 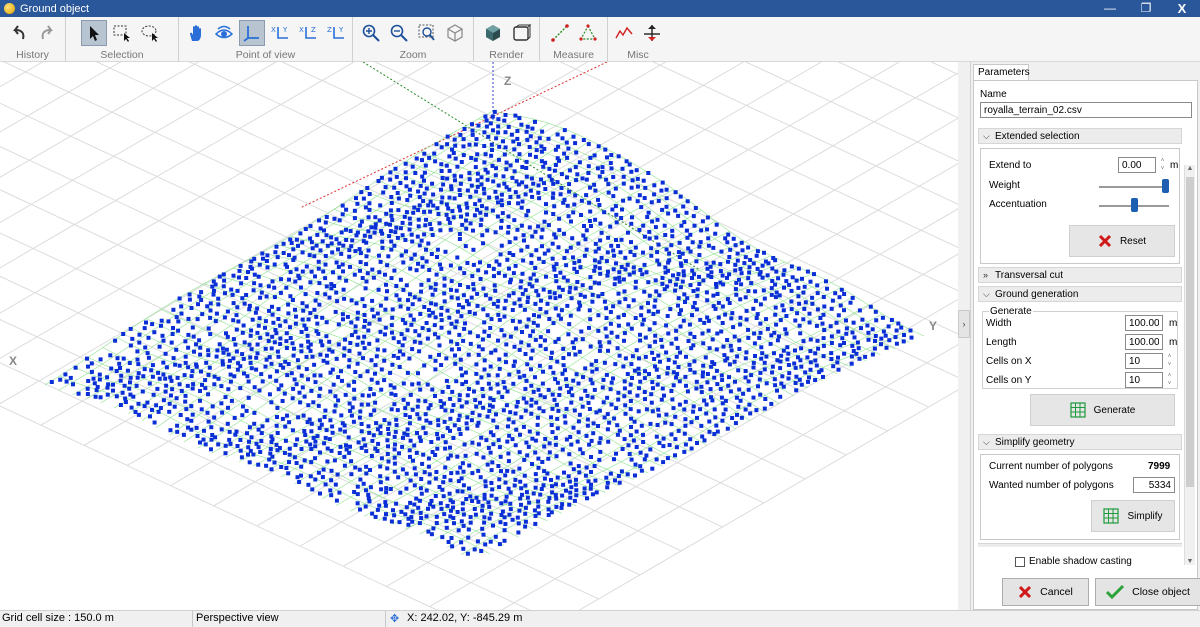 I want to click on rect-select-icon, so click(x=122, y=33).